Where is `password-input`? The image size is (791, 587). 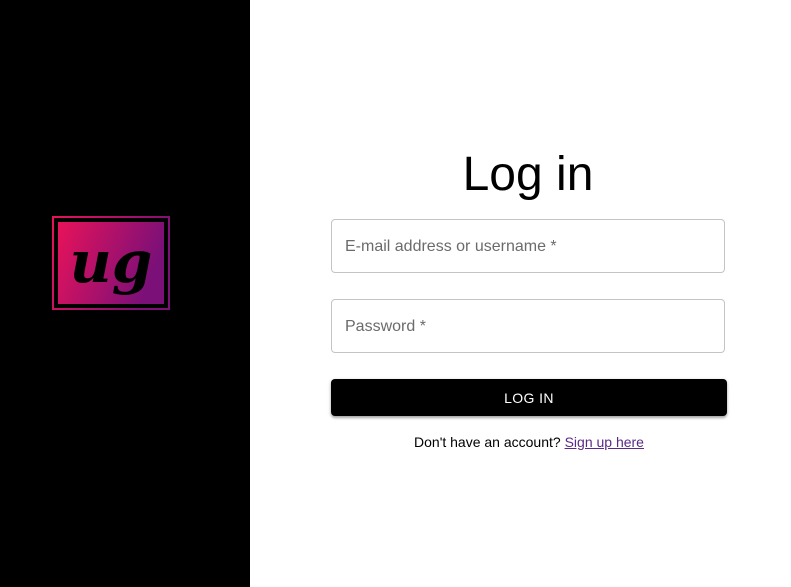 password-input is located at coordinates (528, 326).